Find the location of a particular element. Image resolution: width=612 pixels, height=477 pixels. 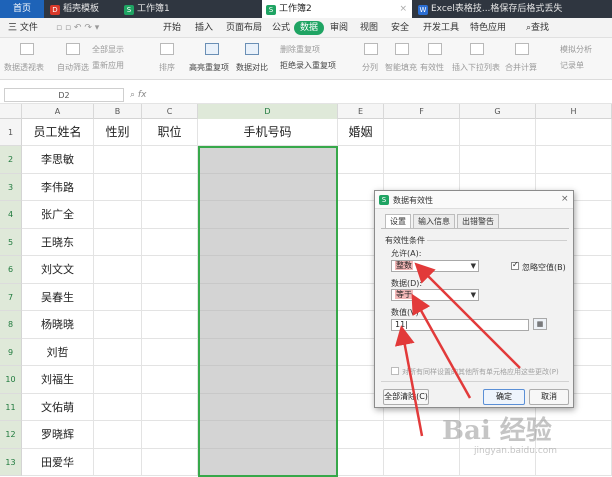

arrow-to-allow-select is located at coordinates (467, 315).